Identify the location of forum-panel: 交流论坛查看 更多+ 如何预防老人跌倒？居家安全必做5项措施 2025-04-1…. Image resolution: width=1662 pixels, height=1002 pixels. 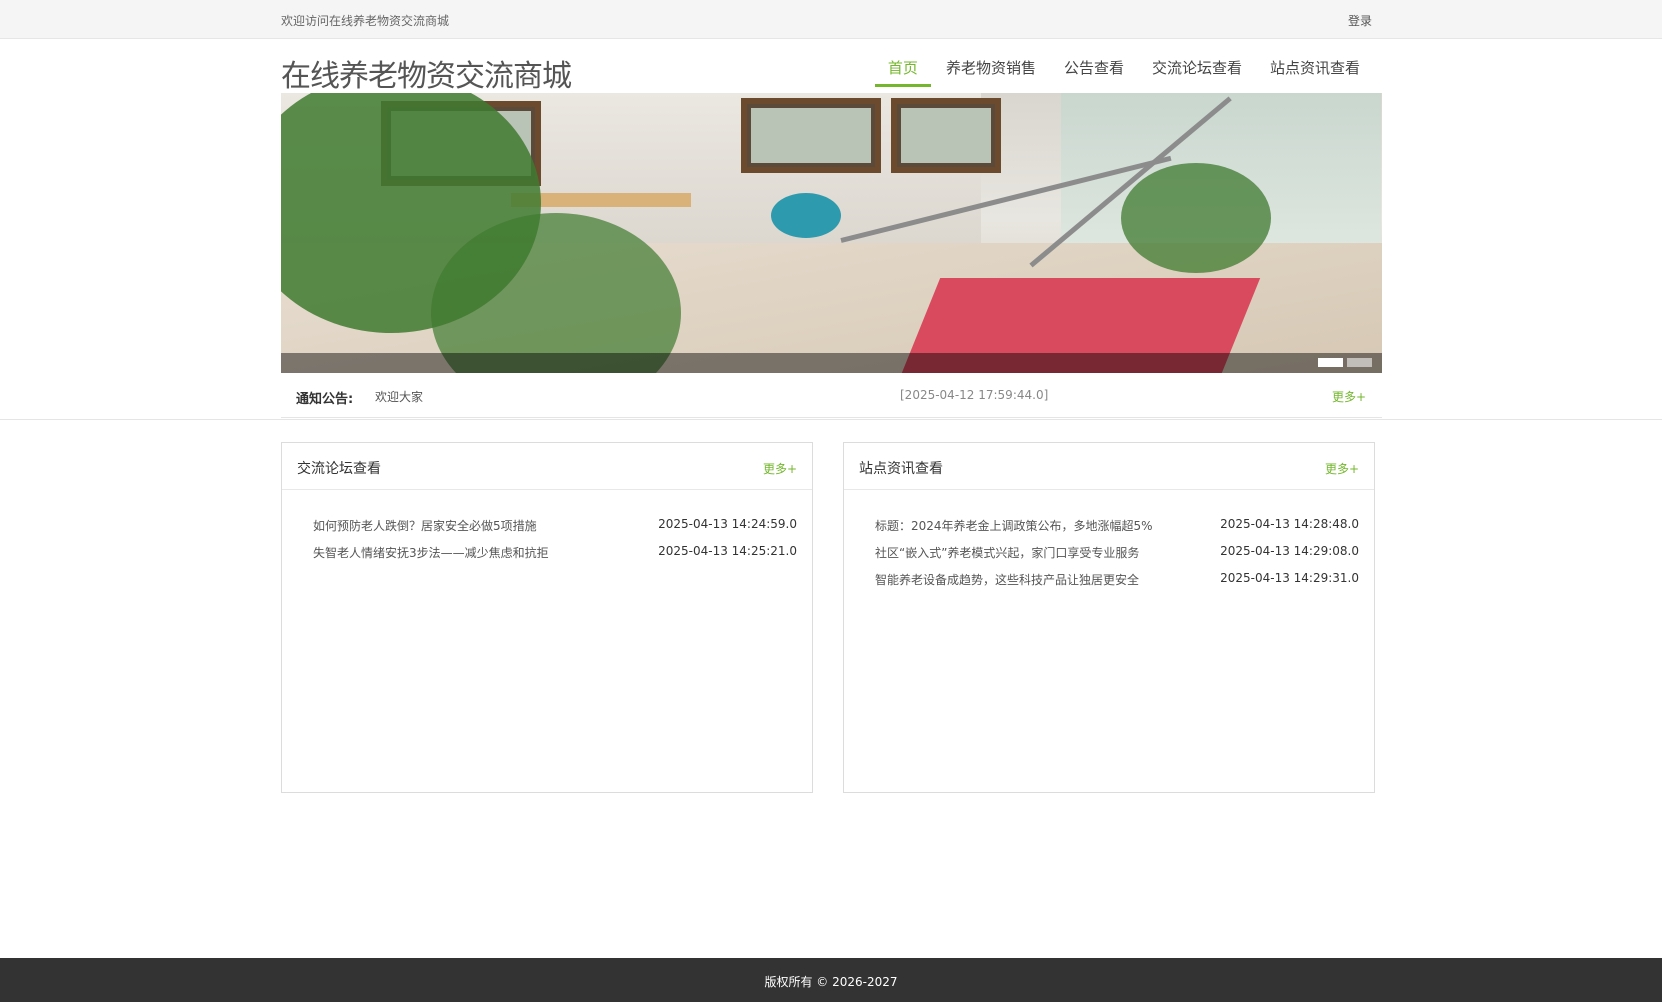
(547, 617).